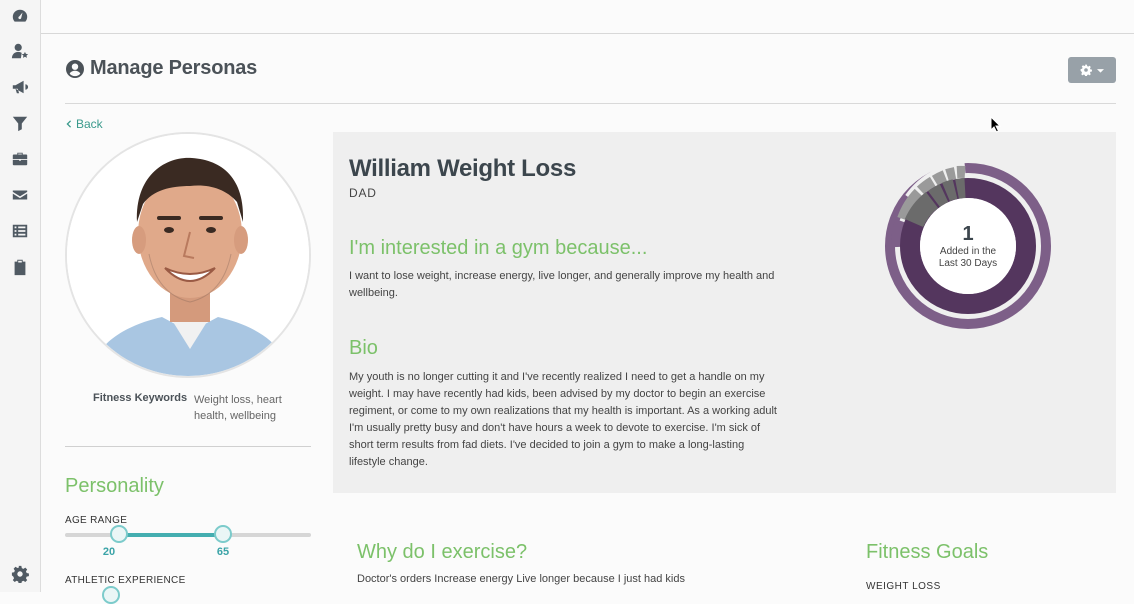 This screenshot has height=604, width=1134. I want to click on fitness-keywords-value: Weight loss, heart health, wellbeing, so click(238, 408).